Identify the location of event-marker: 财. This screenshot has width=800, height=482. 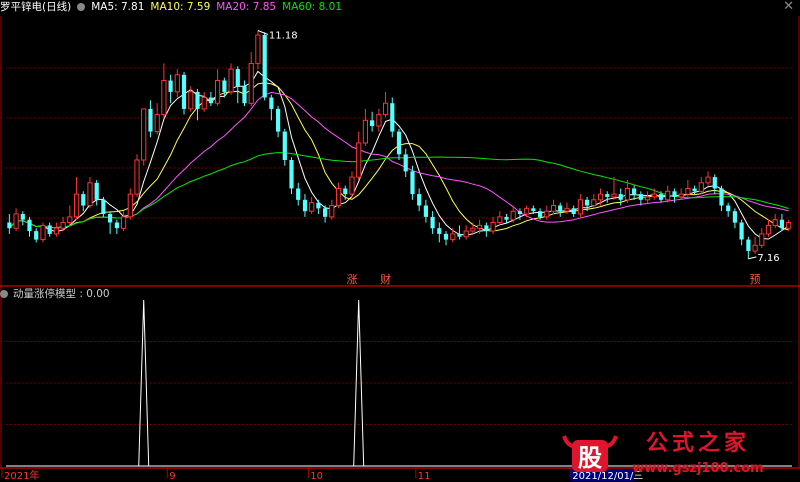
(385, 279).